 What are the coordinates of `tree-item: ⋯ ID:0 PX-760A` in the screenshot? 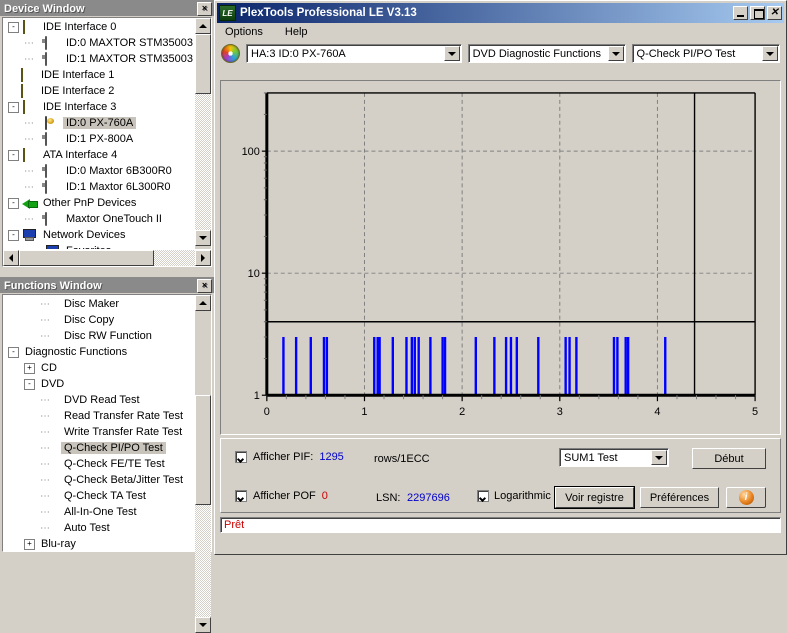 It's located at (99, 123).